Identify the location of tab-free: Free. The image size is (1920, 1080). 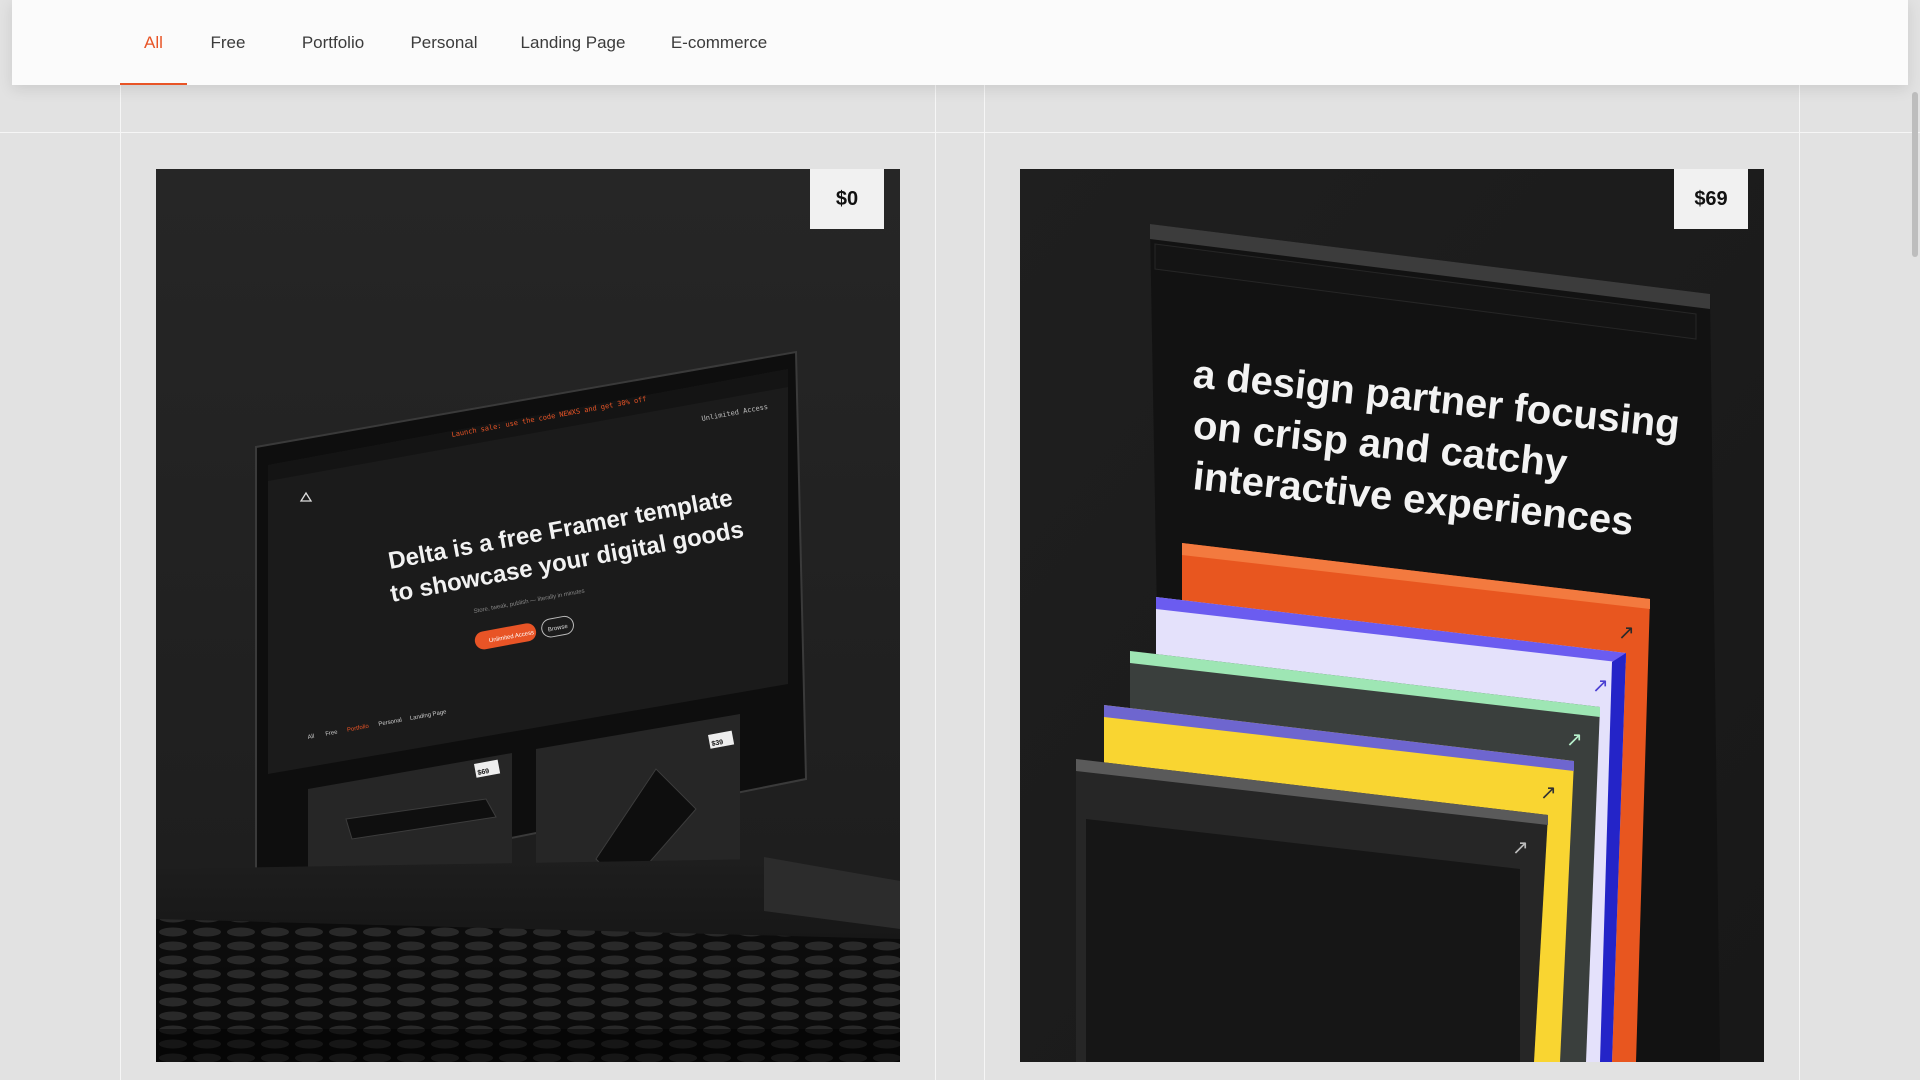
(228, 42).